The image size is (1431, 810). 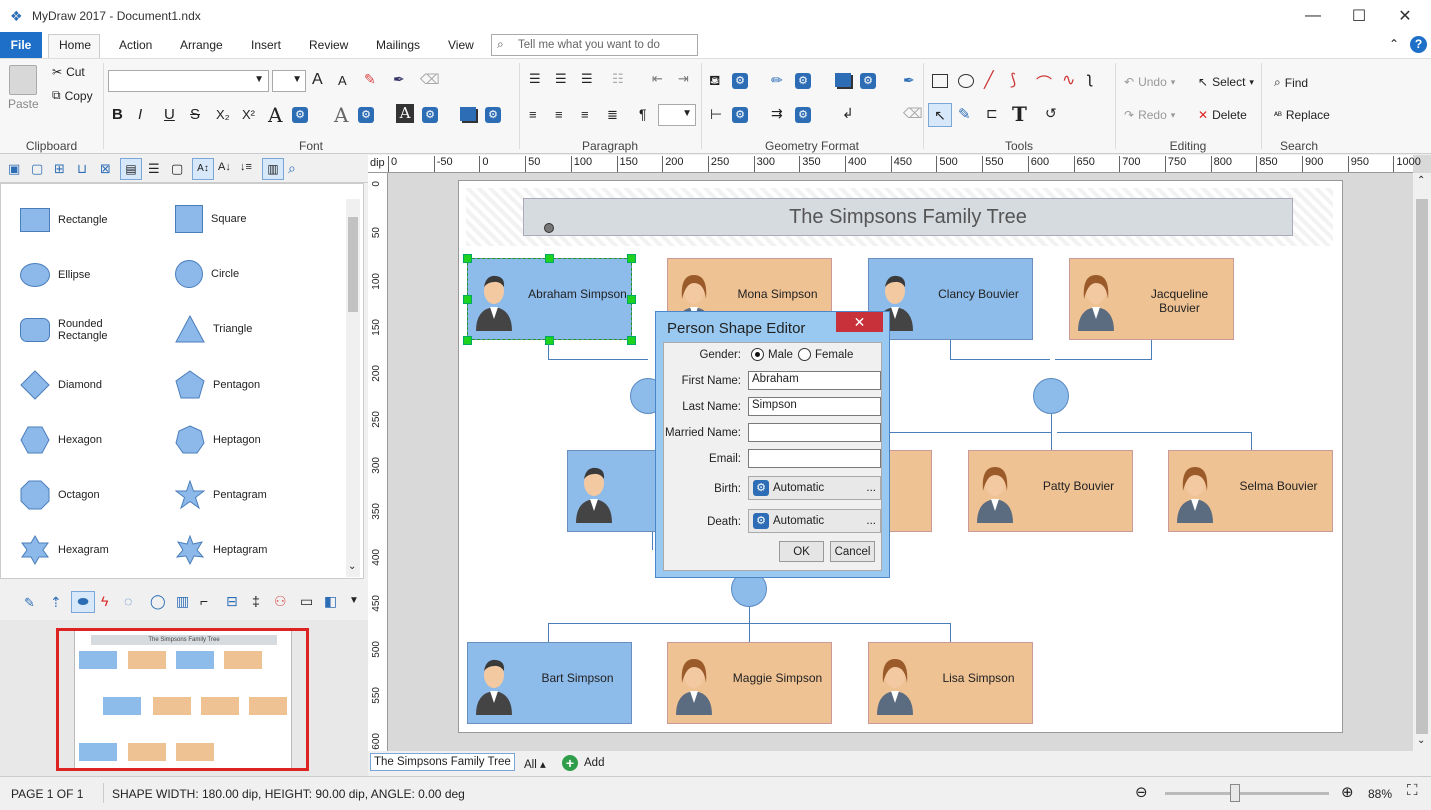 What do you see at coordinates (328, 45) in the screenshot?
I see `tab-review: Review` at bounding box center [328, 45].